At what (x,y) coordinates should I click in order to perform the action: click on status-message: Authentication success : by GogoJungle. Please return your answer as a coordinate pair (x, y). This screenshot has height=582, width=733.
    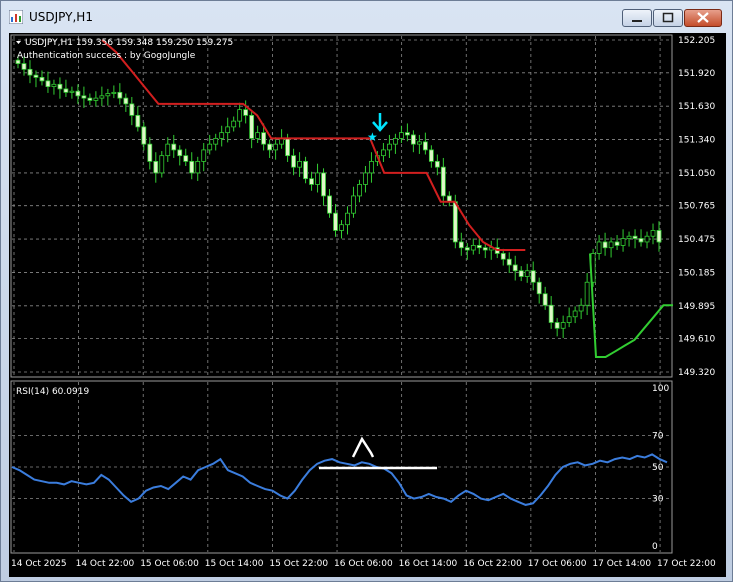
    Looking at the image, I should click on (106, 56).